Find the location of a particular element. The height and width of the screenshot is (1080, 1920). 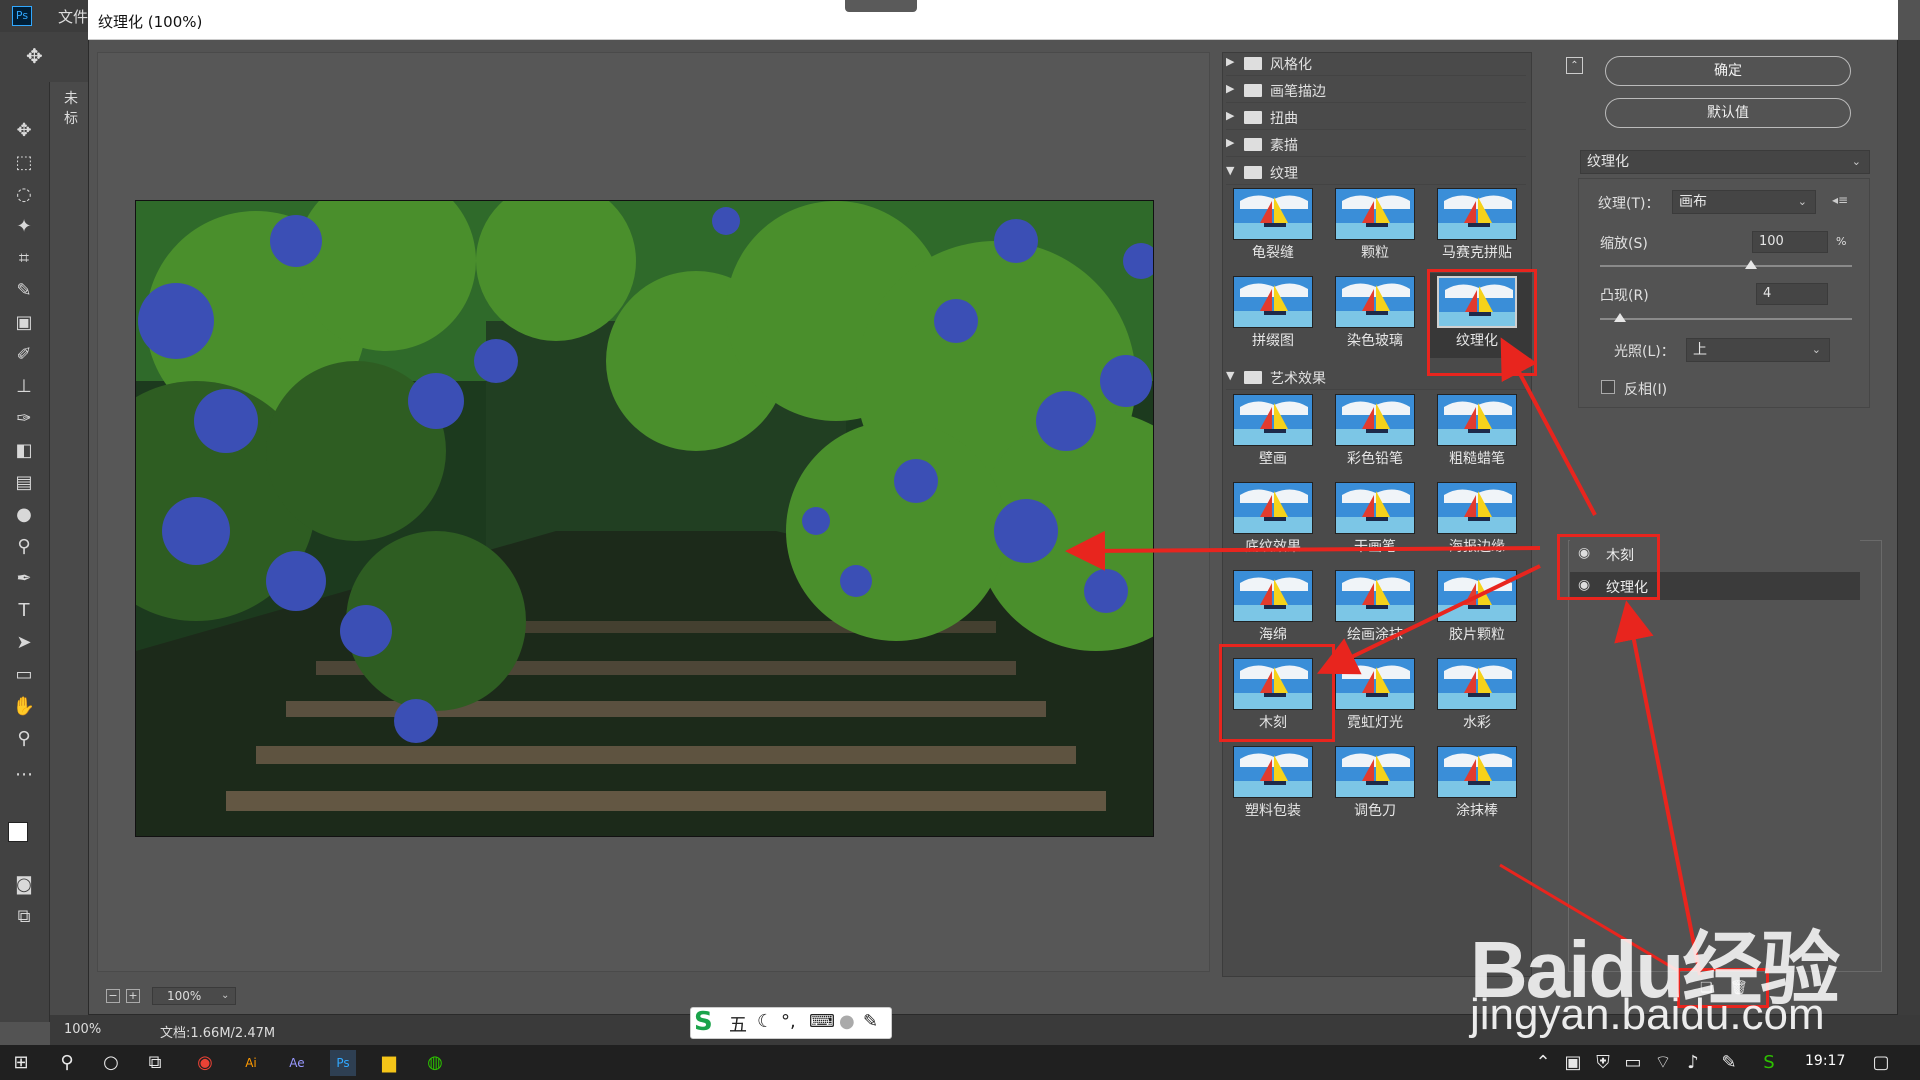

search-icon: ⚲ is located at coordinates (67, 1063).